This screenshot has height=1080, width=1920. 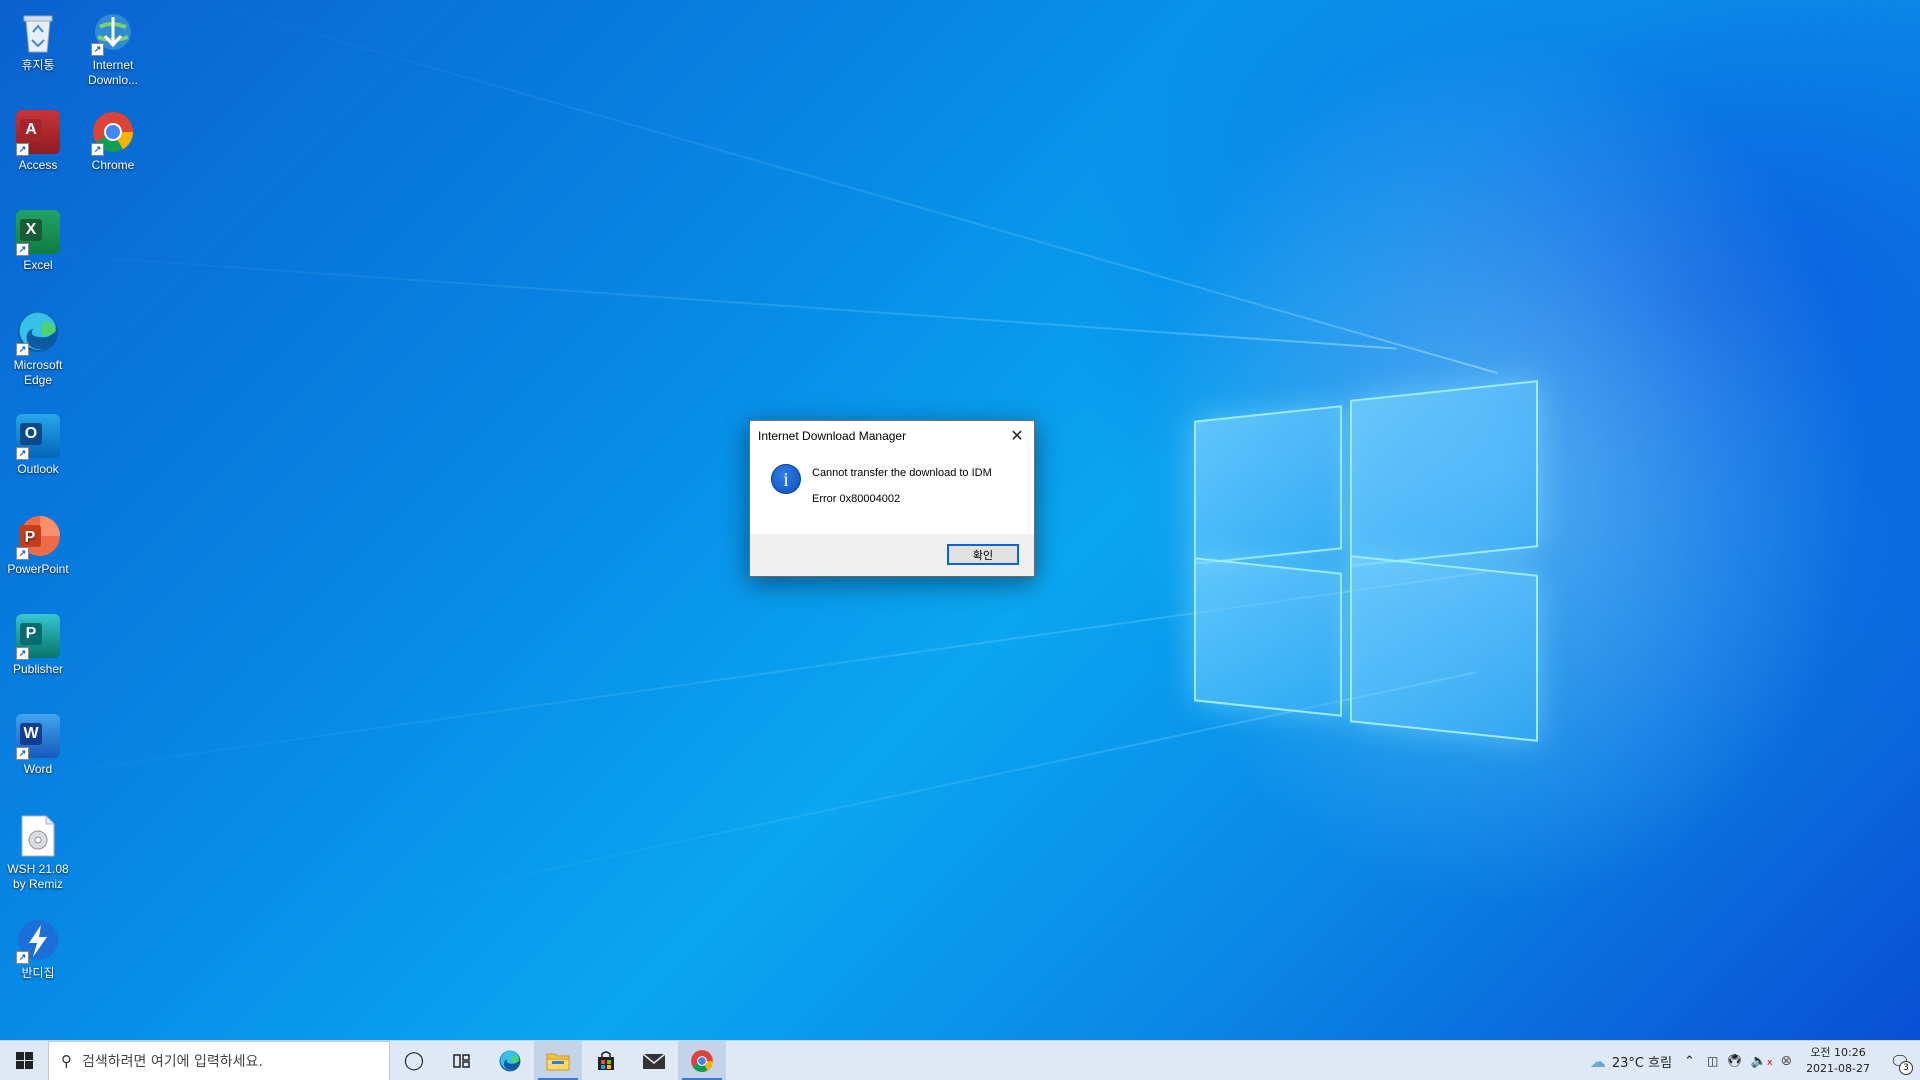 I want to click on taskbar-file-explorer-button, so click(x=558, y=1060).